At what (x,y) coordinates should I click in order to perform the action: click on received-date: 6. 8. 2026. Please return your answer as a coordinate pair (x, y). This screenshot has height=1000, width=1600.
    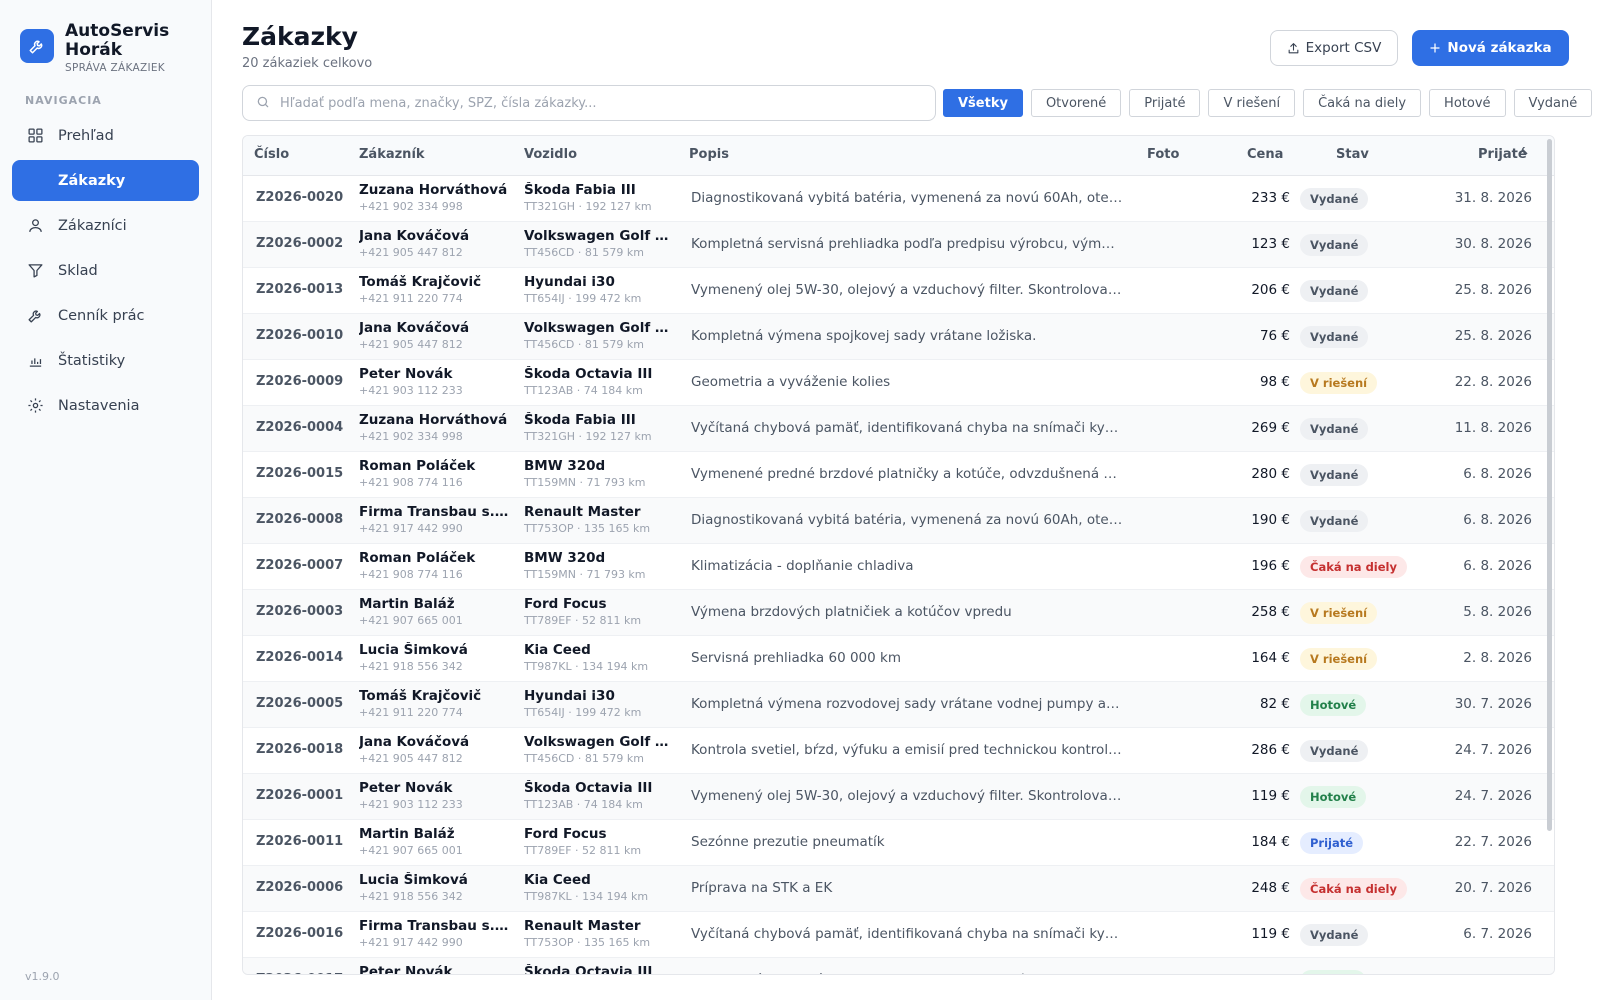
    Looking at the image, I should click on (1497, 520).